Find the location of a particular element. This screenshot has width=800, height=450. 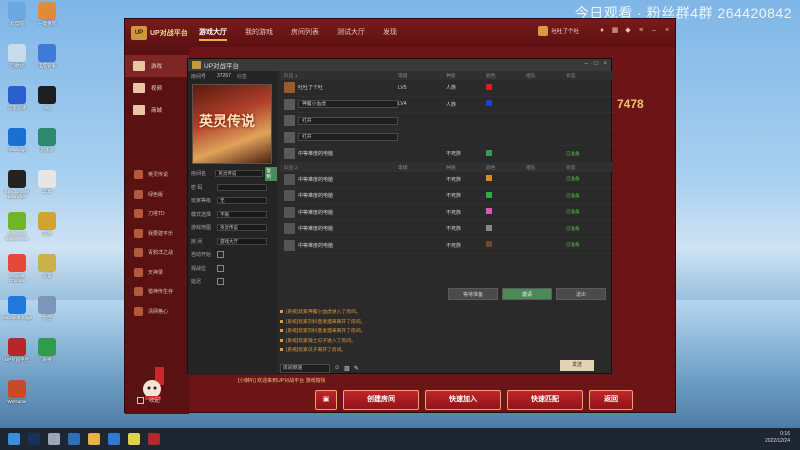

emoji-icon: ☺ is located at coordinates (337, 368).